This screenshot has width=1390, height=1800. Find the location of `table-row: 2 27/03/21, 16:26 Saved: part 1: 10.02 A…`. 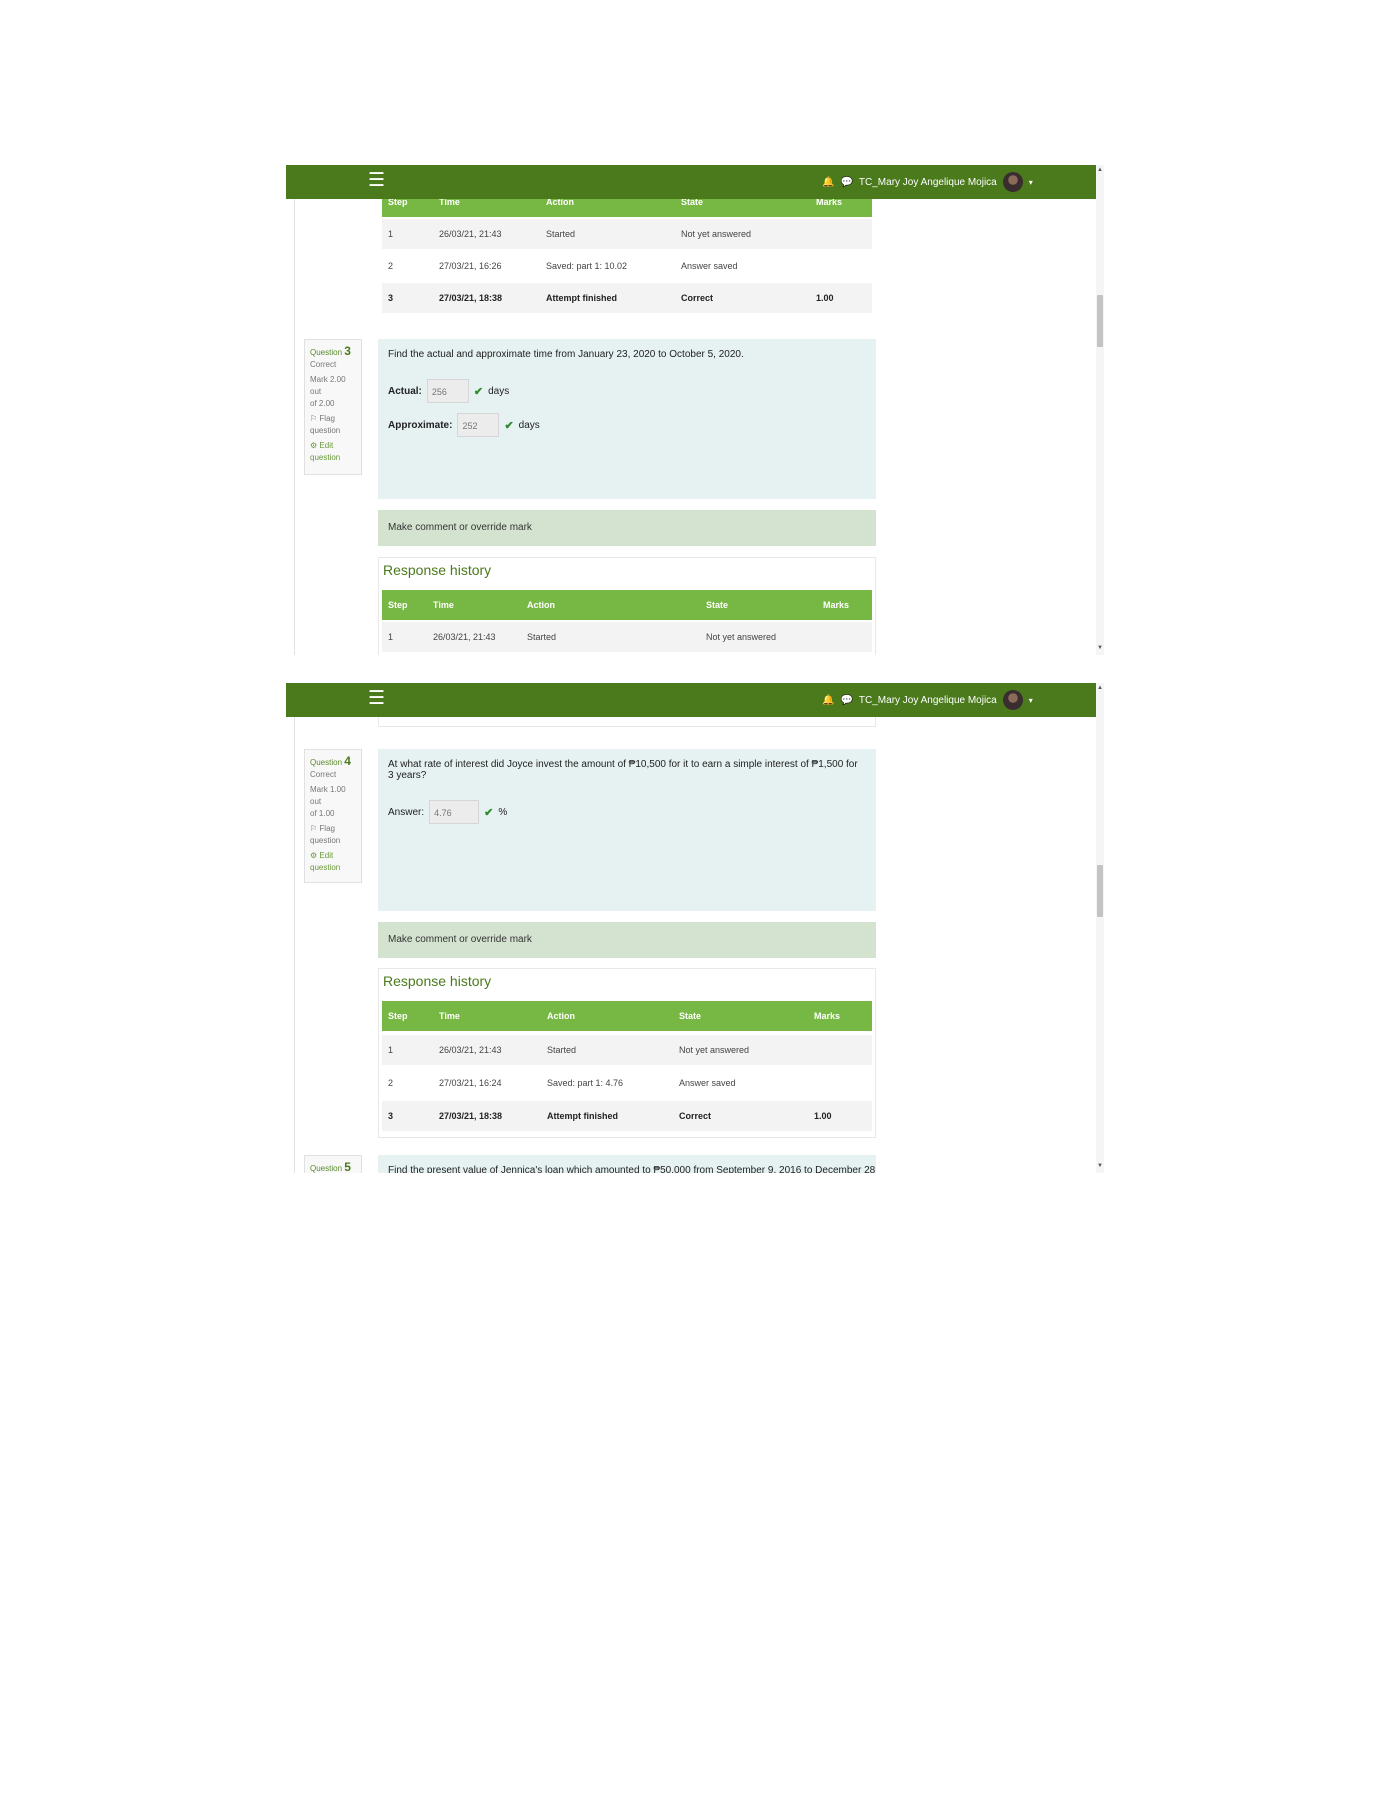

table-row: 2 27/03/21, 16:26 Saved: part 1: 10.02 A… is located at coordinates (627, 266).